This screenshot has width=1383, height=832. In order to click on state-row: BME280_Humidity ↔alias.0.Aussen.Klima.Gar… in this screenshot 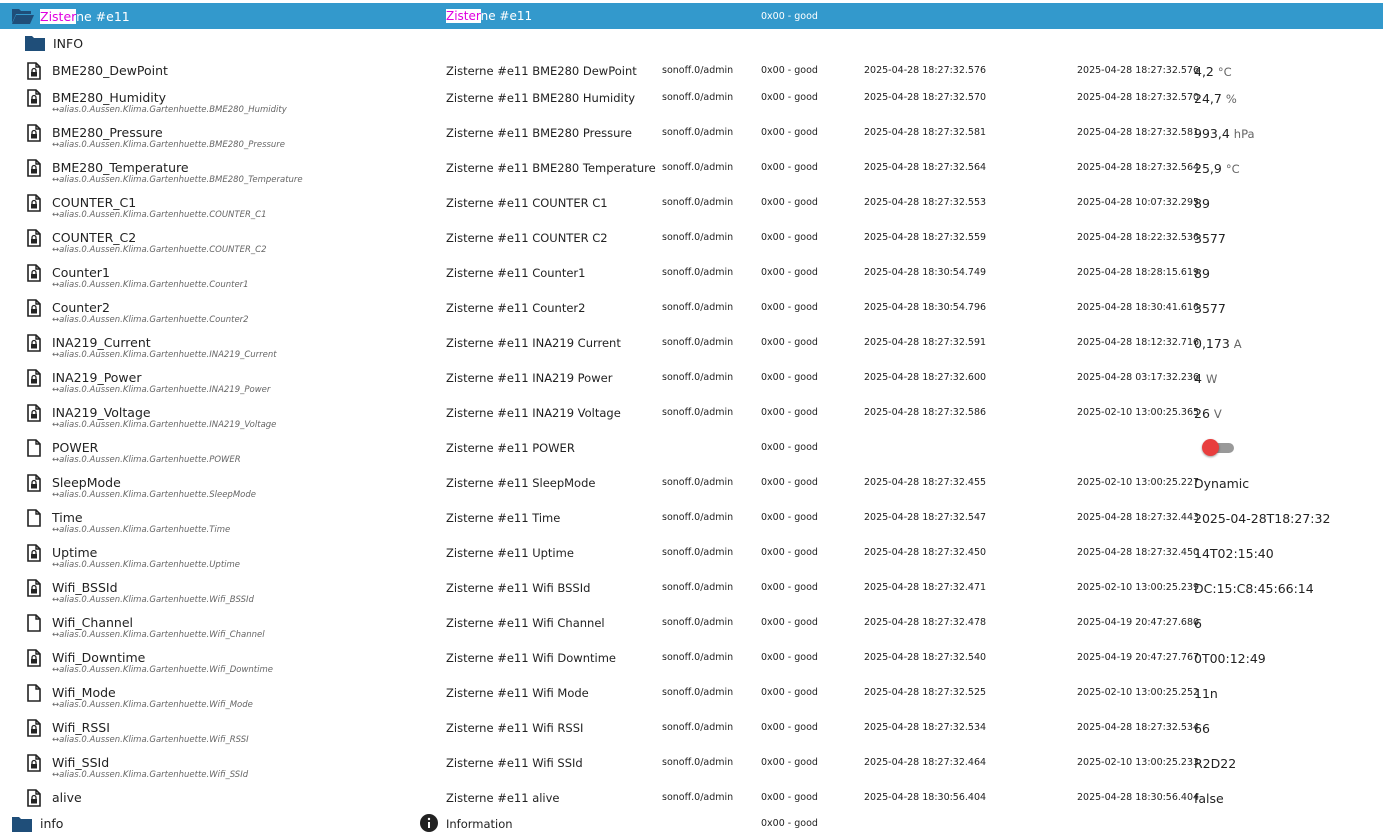, I will do `click(691, 101)`.